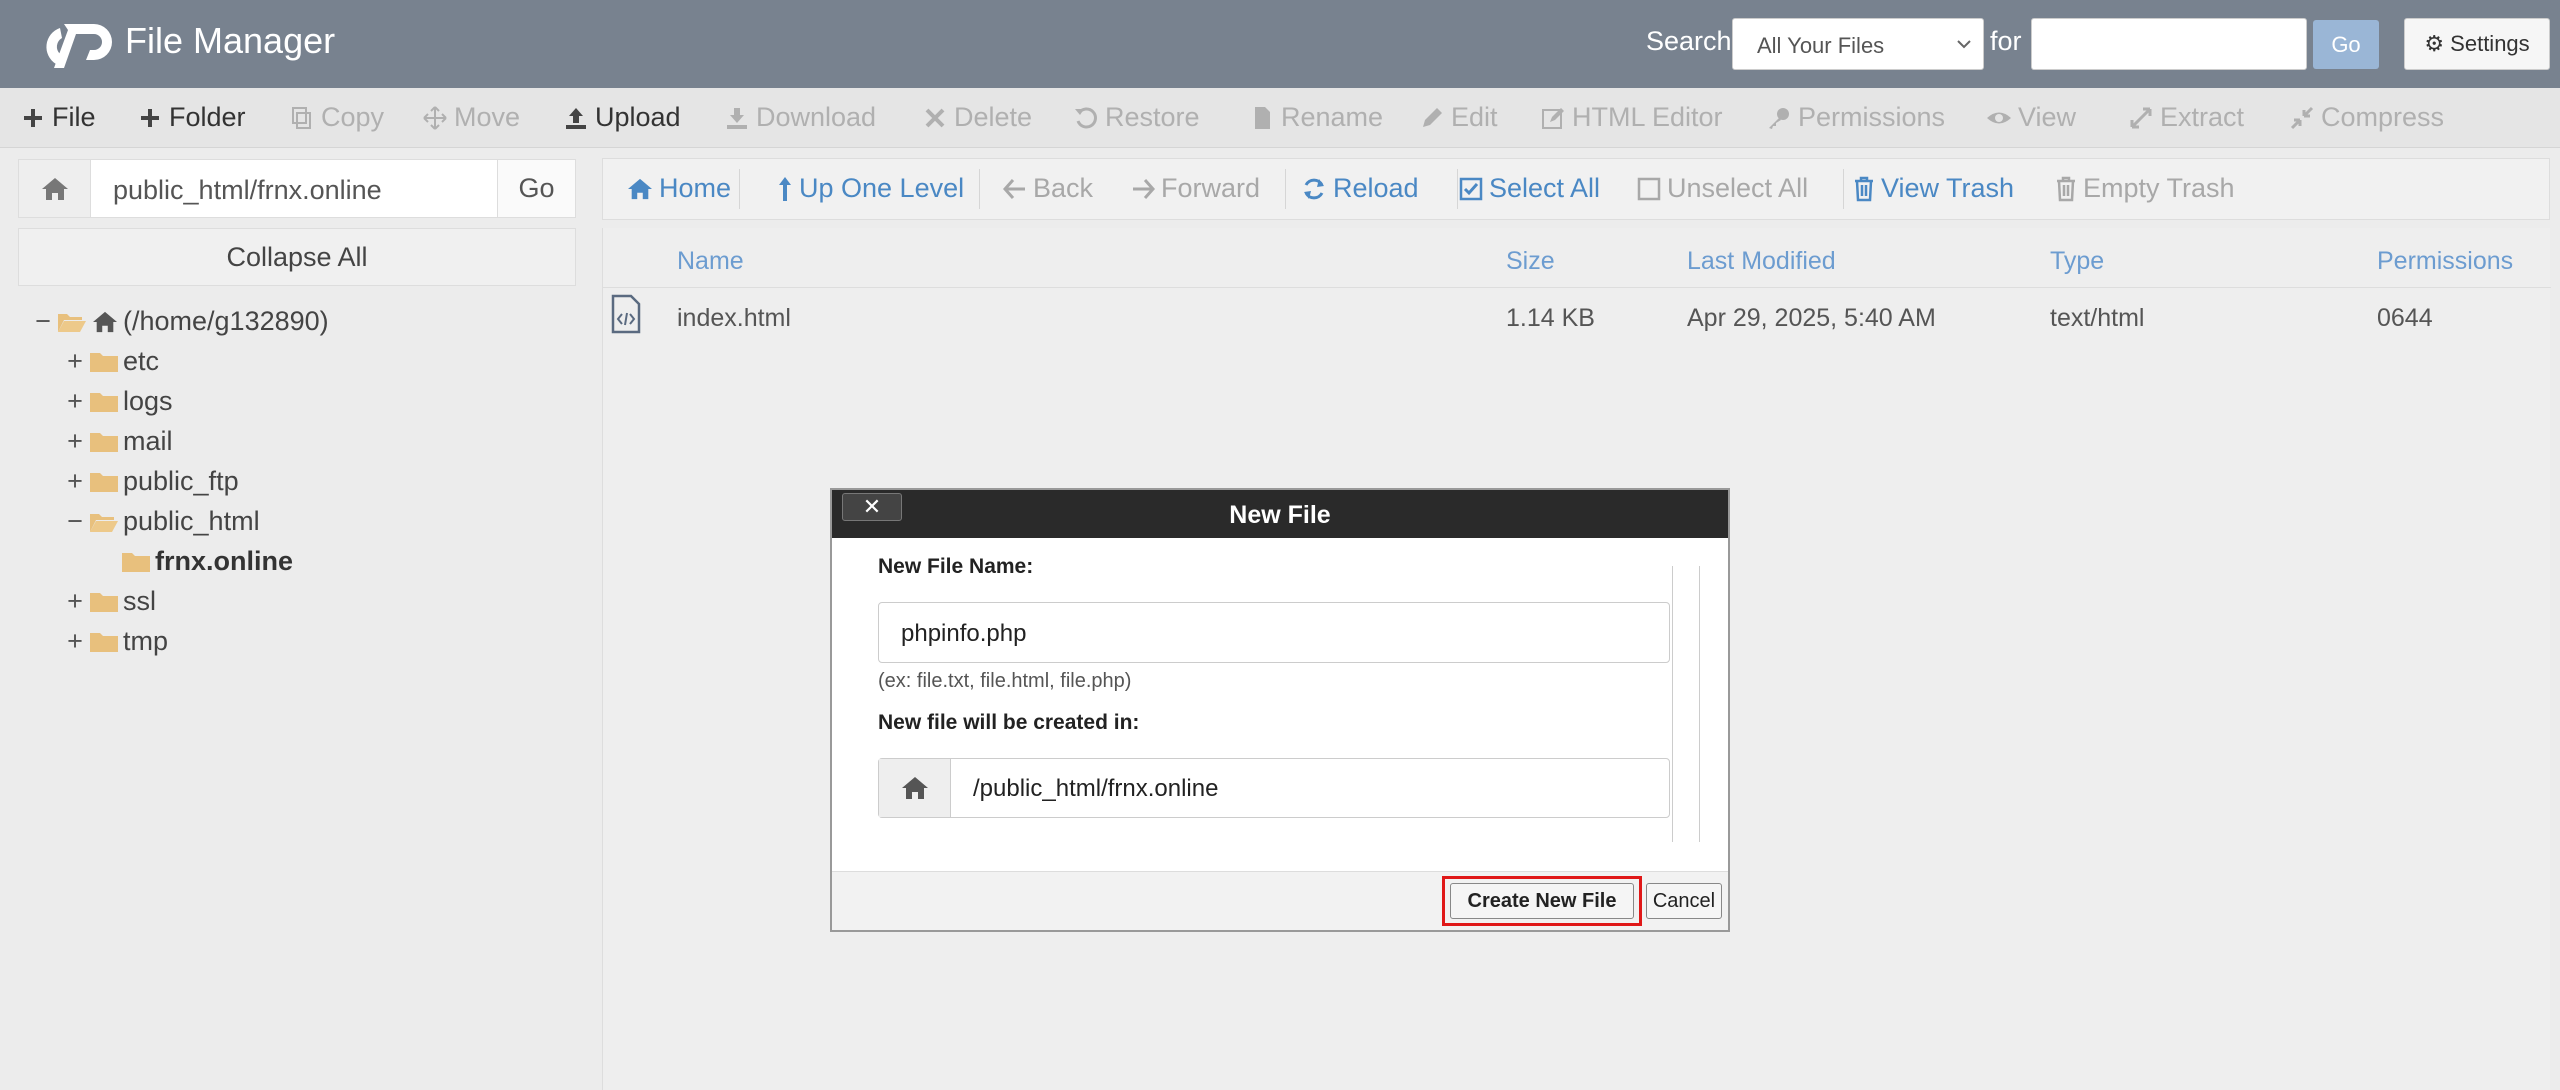  Describe the element at coordinates (1432, 117) in the screenshot. I see `pencil-icon` at that location.